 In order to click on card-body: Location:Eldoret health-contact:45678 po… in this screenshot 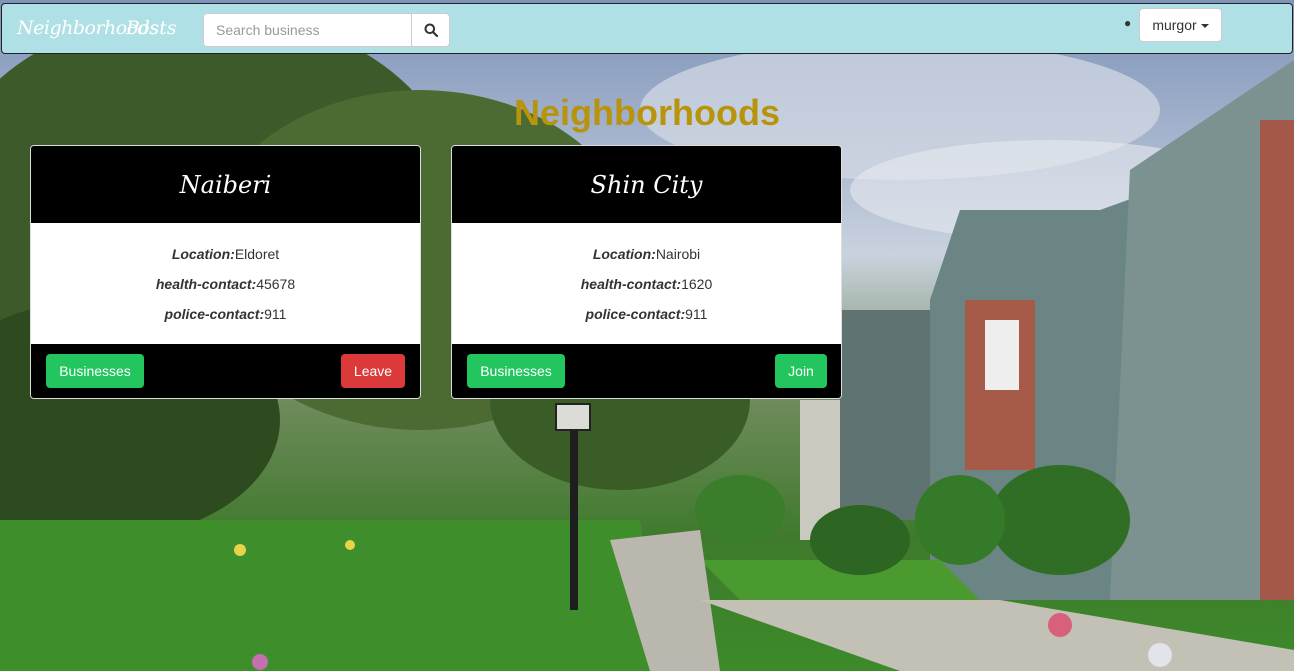, I will do `click(225, 283)`.